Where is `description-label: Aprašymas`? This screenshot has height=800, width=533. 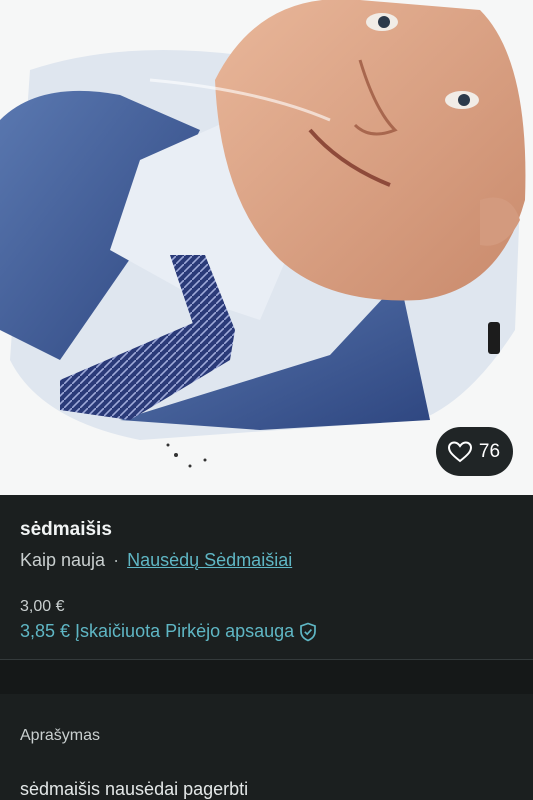 description-label: Aprašymas is located at coordinates (60, 735).